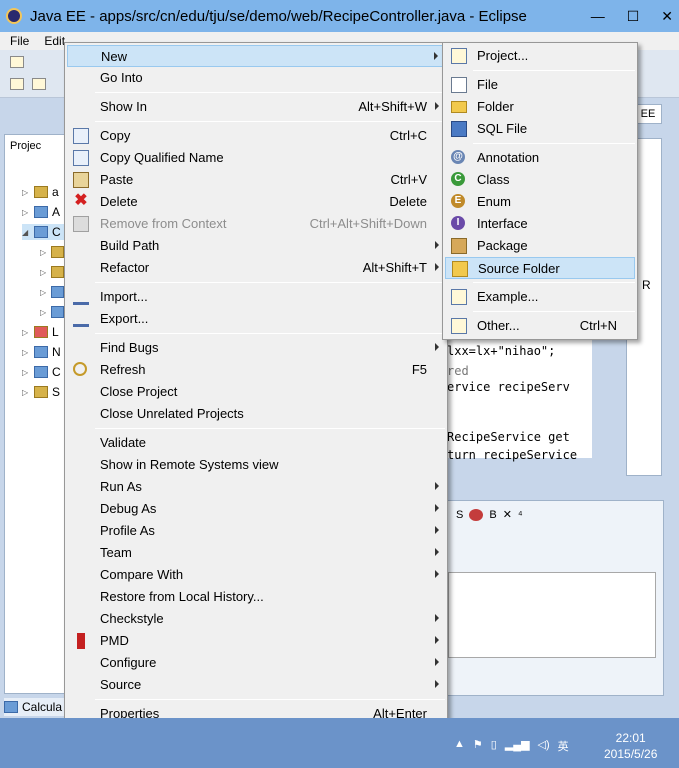 Image resolution: width=679 pixels, height=768 pixels. What do you see at coordinates (256, 348) in the screenshot?
I see `menu-item-find-bugs: Find Bugs` at bounding box center [256, 348].